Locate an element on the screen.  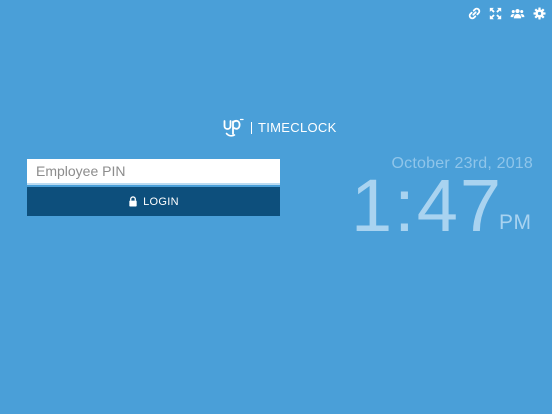
gear-icon is located at coordinates (539, 13).